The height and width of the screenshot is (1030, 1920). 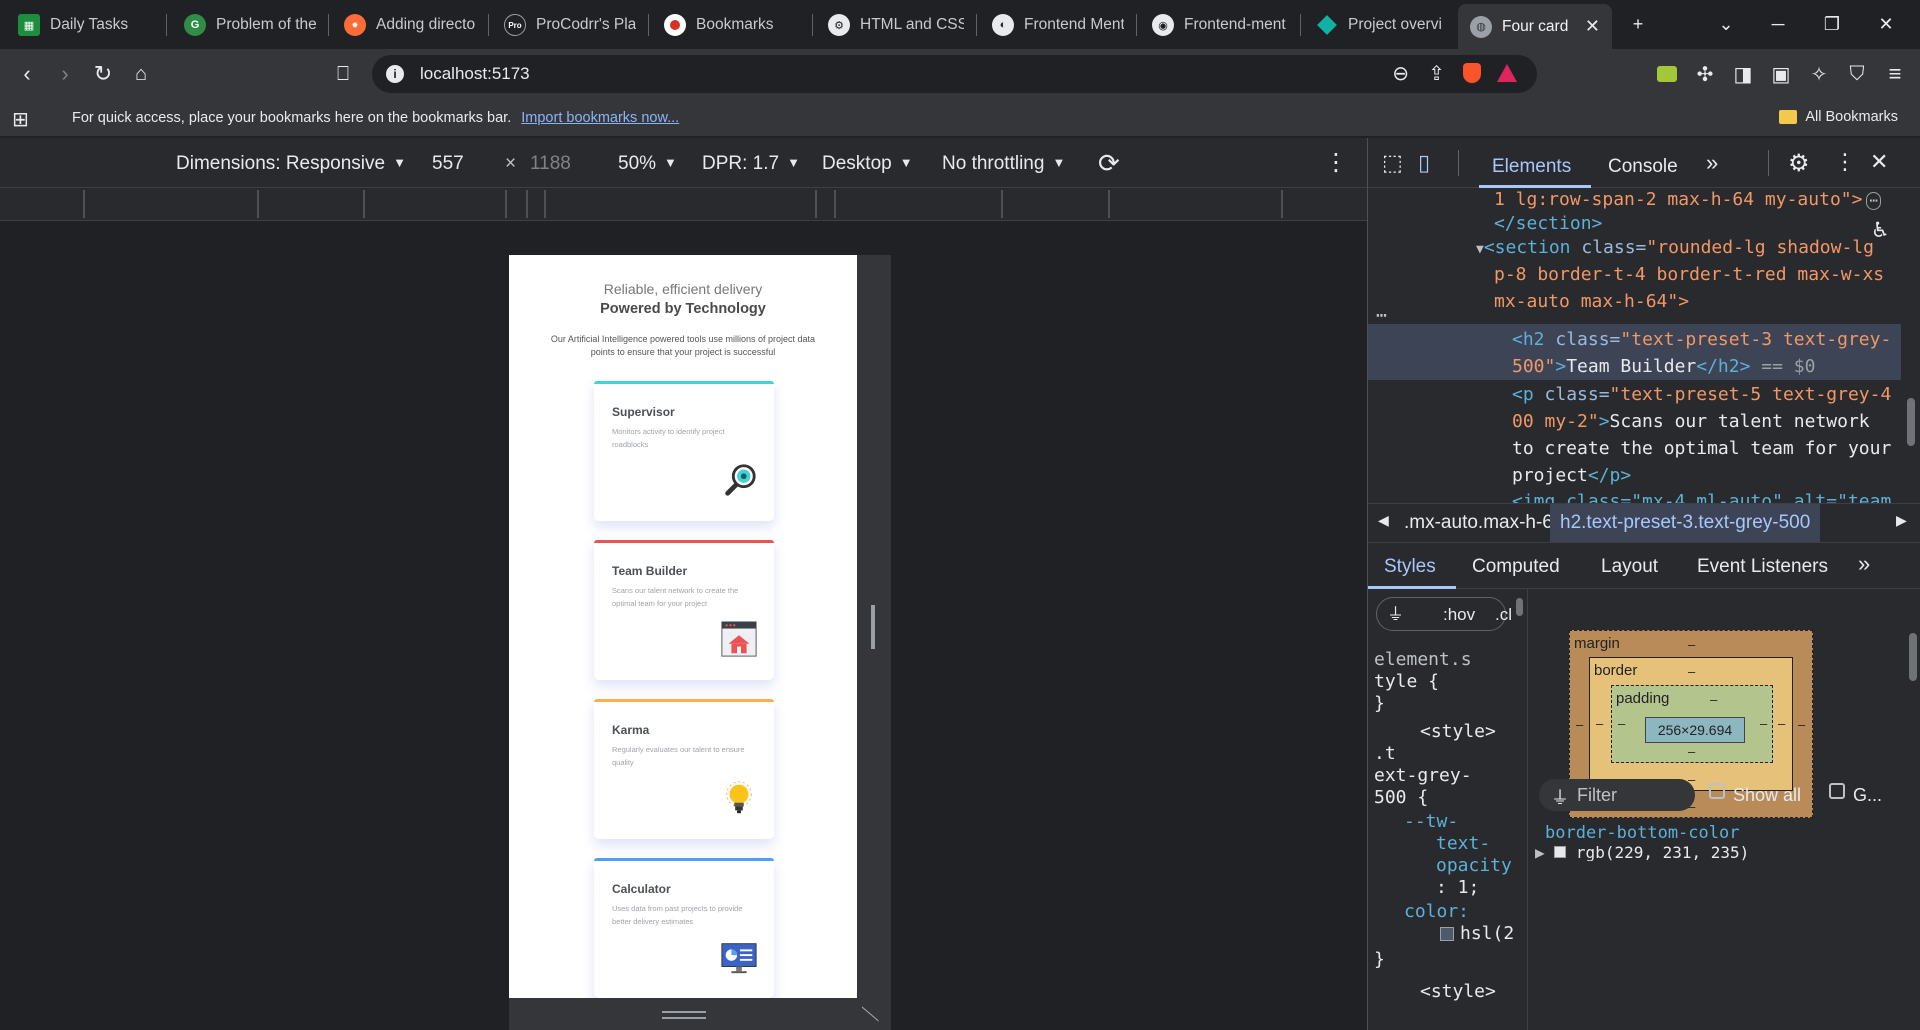 What do you see at coordinates (103, 74) in the screenshot?
I see `reload-icon: ↻` at bounding box center [103, 74].